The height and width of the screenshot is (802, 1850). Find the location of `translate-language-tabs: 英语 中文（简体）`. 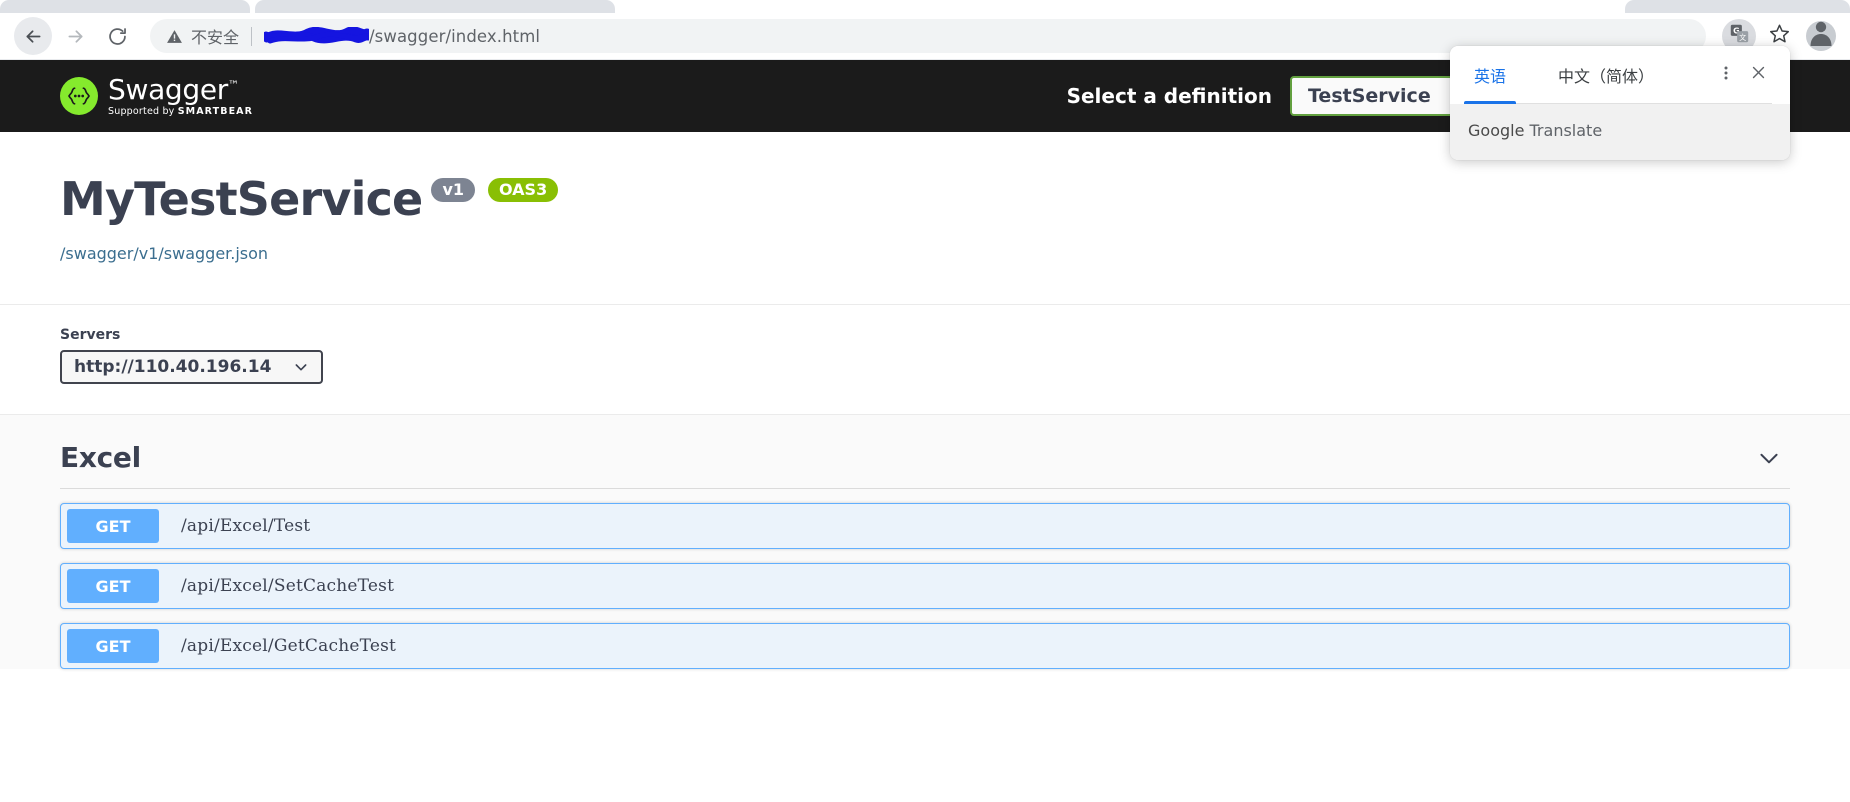

translate-language-tabs: 英语 中文（简体） is located at coordinates (1620, 75).